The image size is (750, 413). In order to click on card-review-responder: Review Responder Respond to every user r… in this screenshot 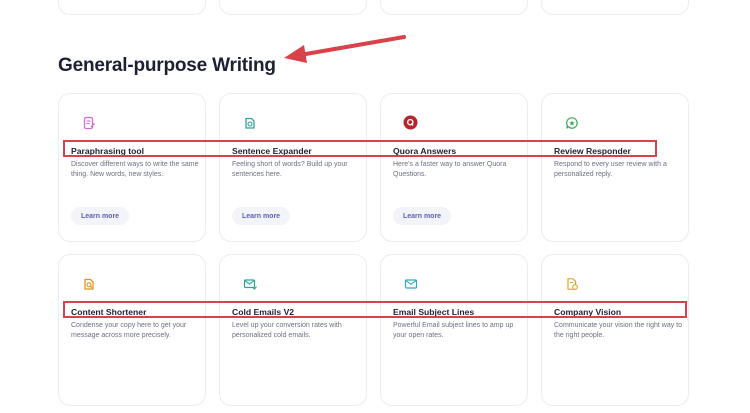, I will do `click(615, 167)`.